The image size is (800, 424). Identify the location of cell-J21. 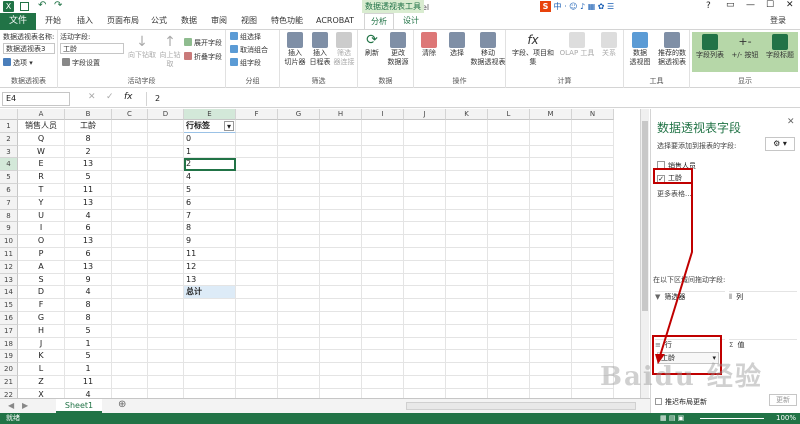
(425, 382).